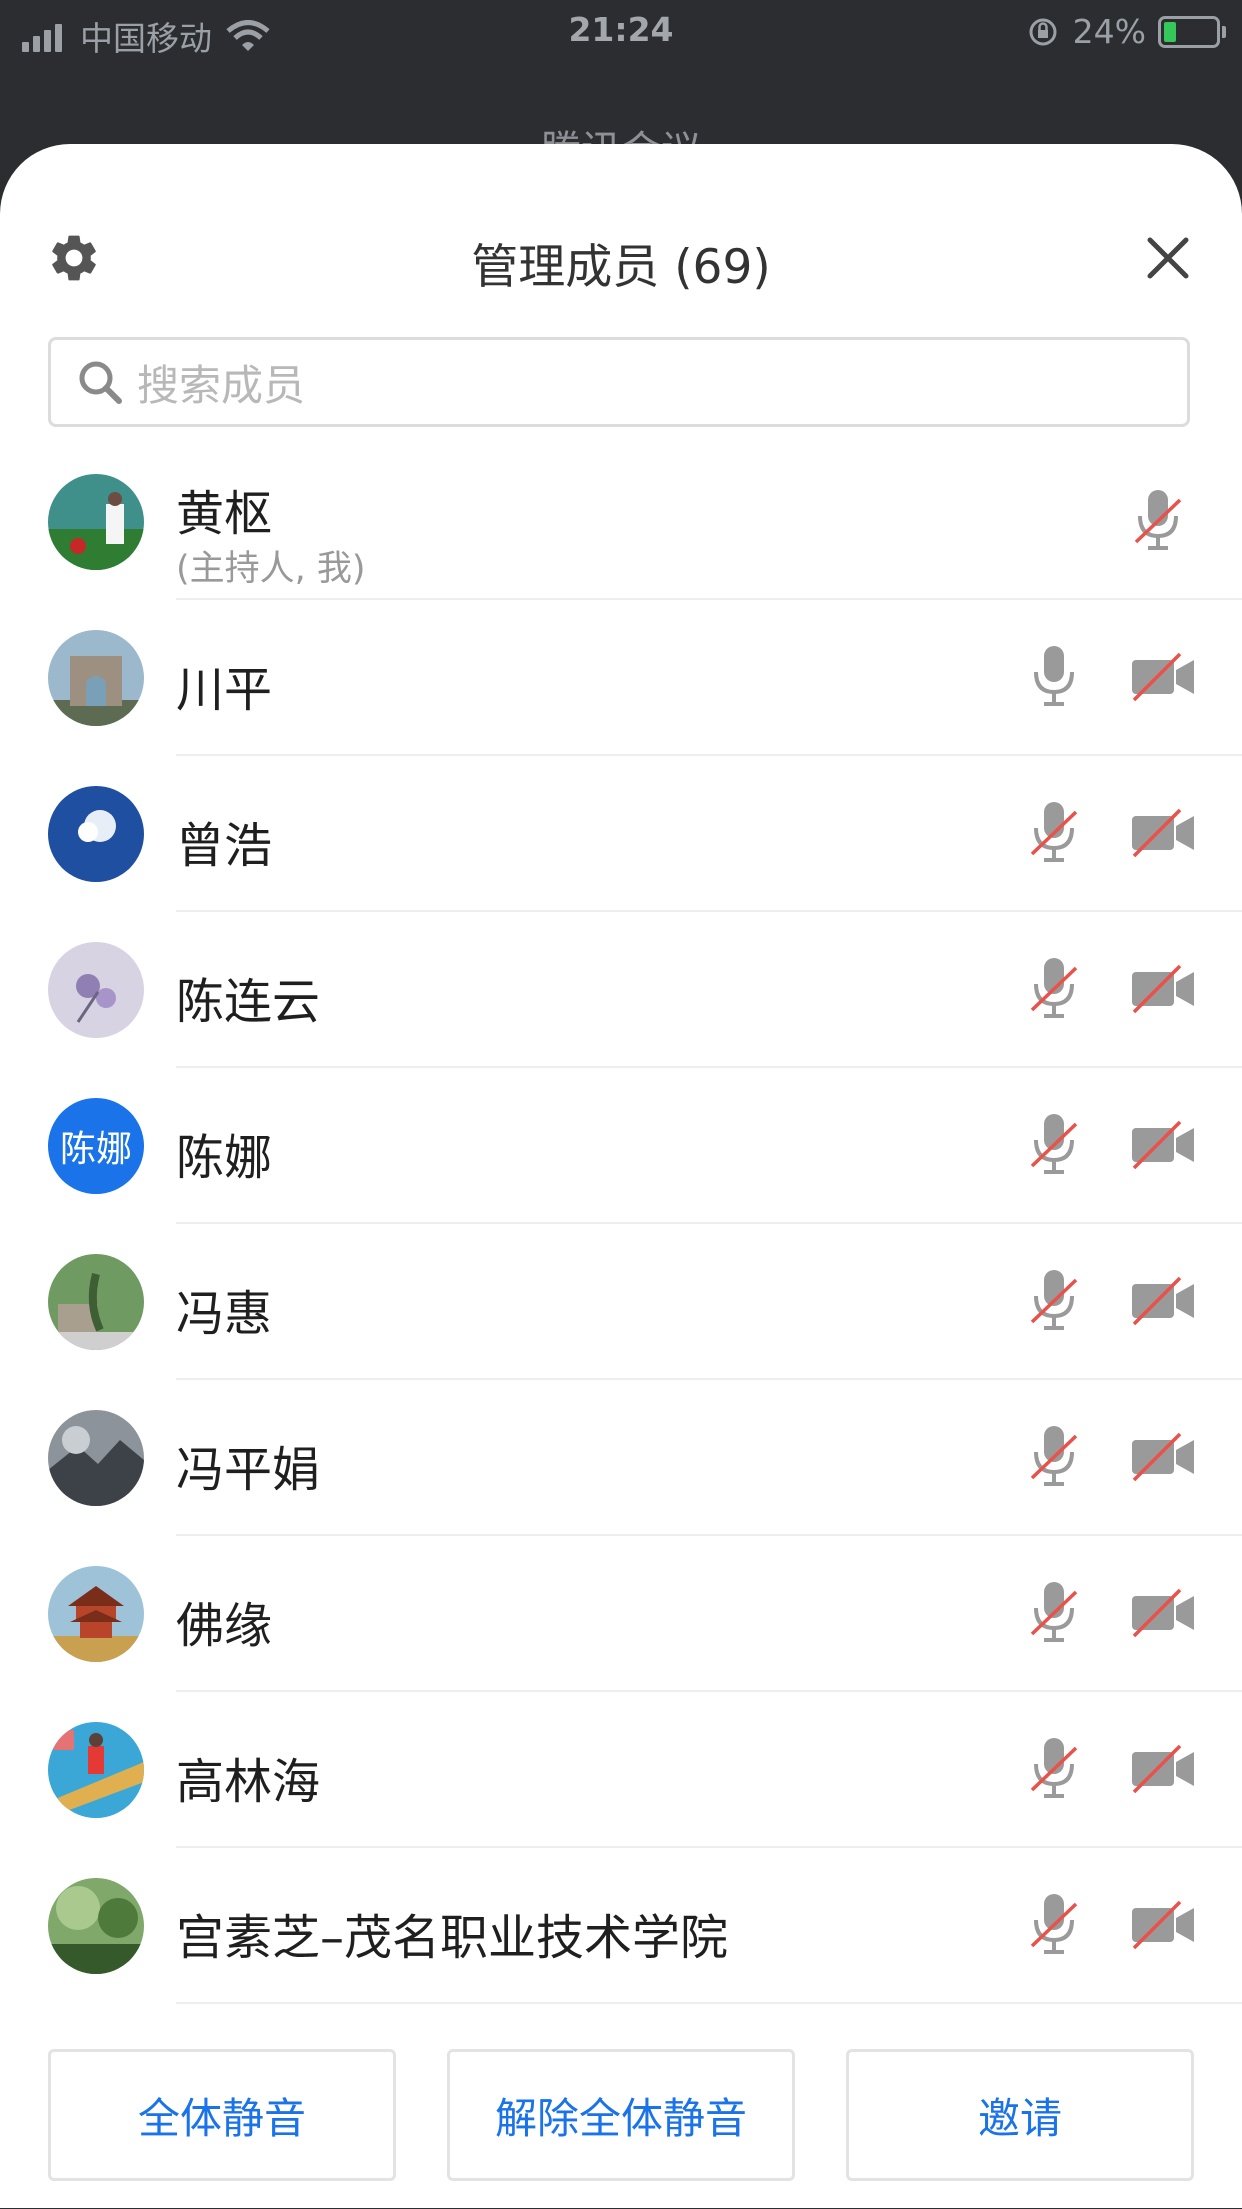  What do you see at coordinates (248, 1470) in the screenshot?
I see `member-name: 冯平娟` at bounding box center [248, 1470].